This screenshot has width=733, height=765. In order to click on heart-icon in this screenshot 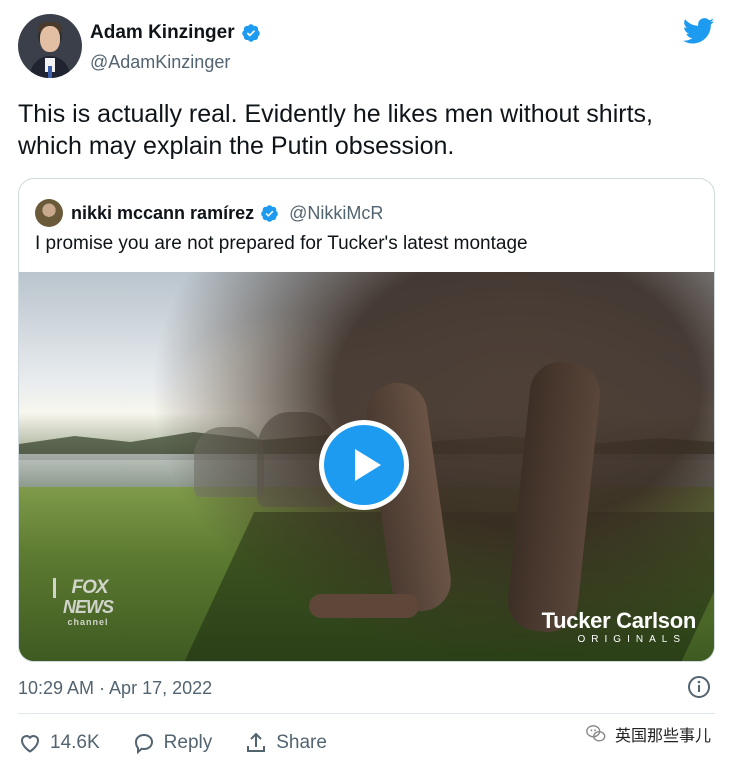, I will do `click(30, 744)`.